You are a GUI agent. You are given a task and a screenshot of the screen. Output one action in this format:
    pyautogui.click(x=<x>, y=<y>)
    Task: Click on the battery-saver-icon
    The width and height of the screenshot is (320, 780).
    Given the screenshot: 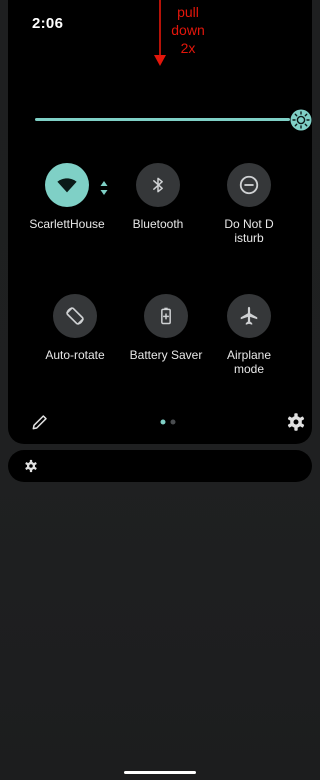 What is the action you would take?
    pyautogui.click(x=166, y=316)
    